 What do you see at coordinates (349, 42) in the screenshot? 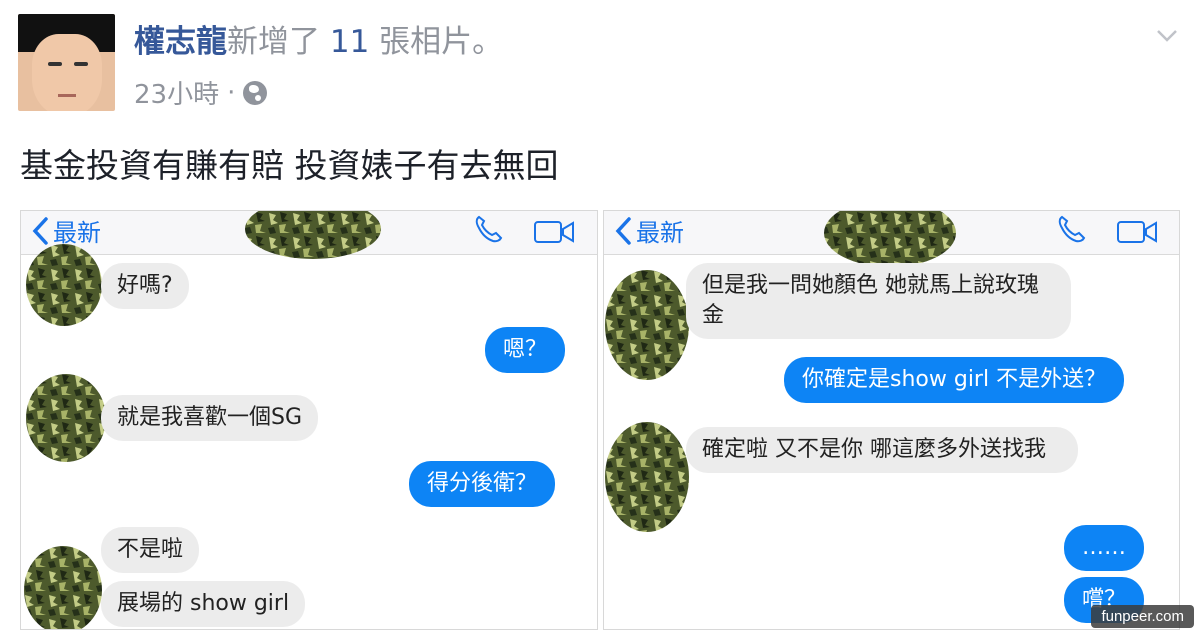
I see `photo-count-link: 11` at bounding box center [349, 42].